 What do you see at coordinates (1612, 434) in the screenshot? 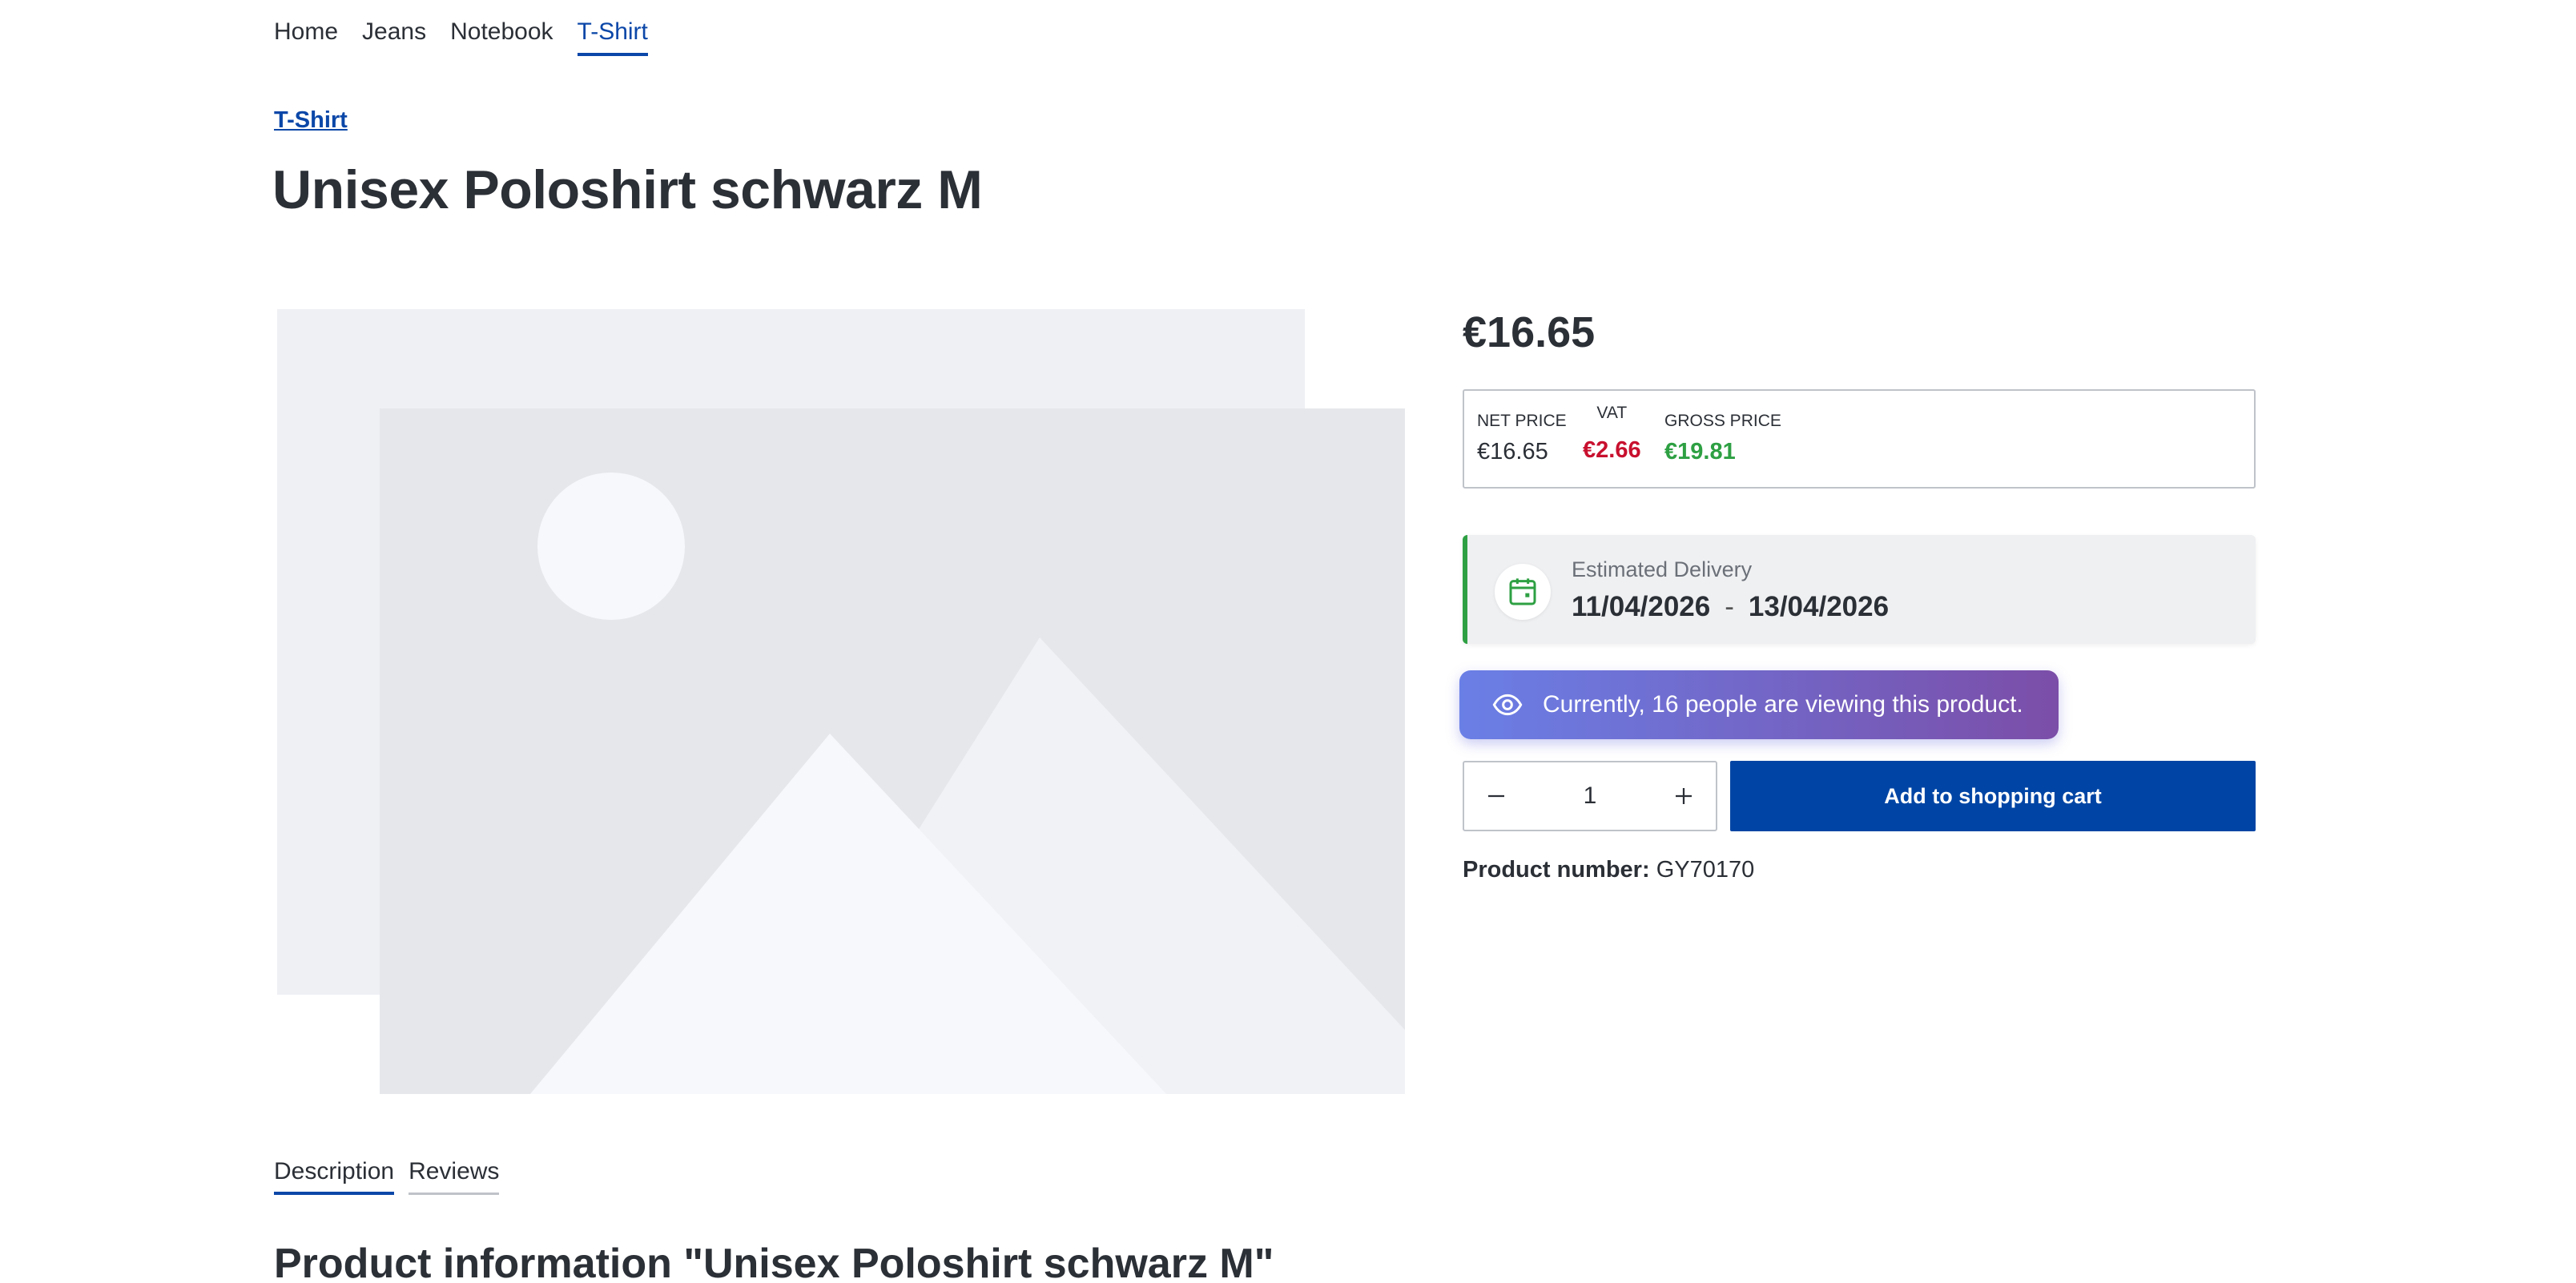
I see `vat: VAT €2.66` at bounding box center [1612, 434].